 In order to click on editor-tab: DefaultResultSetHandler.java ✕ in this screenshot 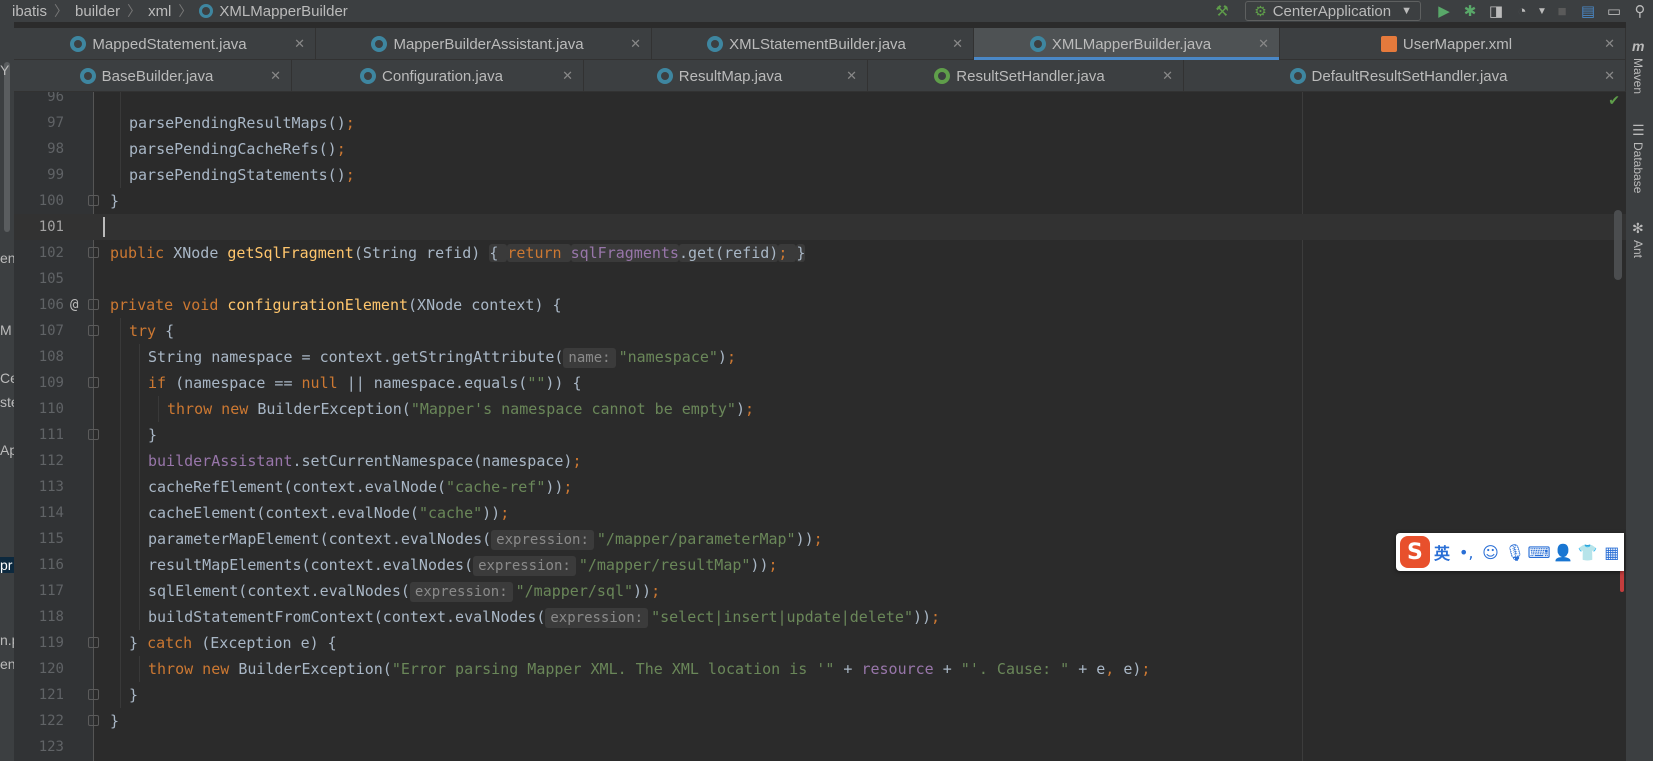, I will do `click(1405, 76)`.